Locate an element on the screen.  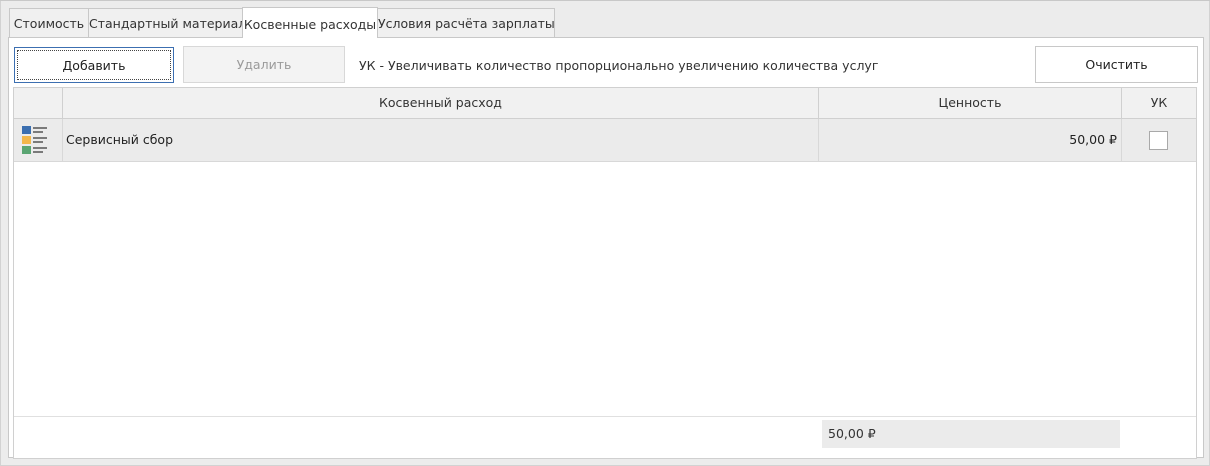
tab-standard-material: Стандартный материал is located at coordinates (167, 22).